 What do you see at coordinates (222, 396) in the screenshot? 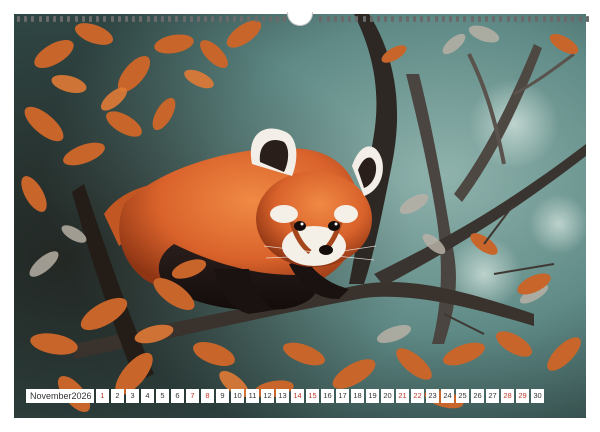
I see `day-cell: 9` at bounding box center [222, 396].